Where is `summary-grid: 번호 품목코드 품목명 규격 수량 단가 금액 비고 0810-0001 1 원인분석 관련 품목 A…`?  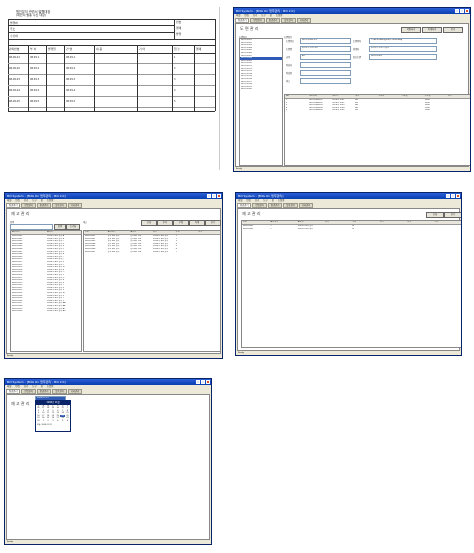 summary-grid: 번호 품목코드 품목명 규격 수량 단가 금액 비고 0810-0001 1 원인분석 관련 품목 A… is located at coordinates (351, 284).